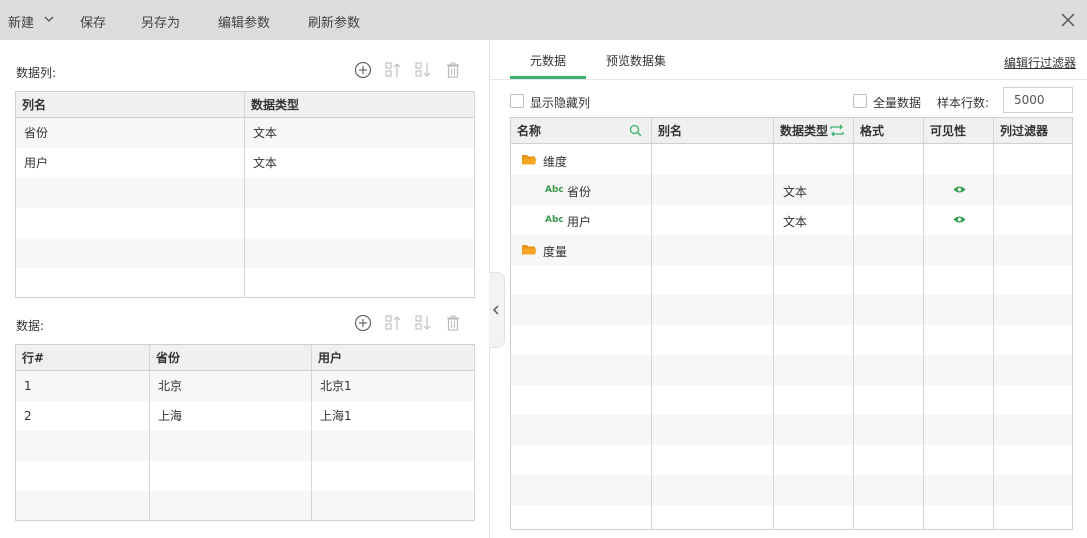 This screenshot has width=1087, height=538. What do you see at coordinates (897, 103) in the screenshot?
I see `full-data-label: 全量数据` at bounding box center [897, 103].